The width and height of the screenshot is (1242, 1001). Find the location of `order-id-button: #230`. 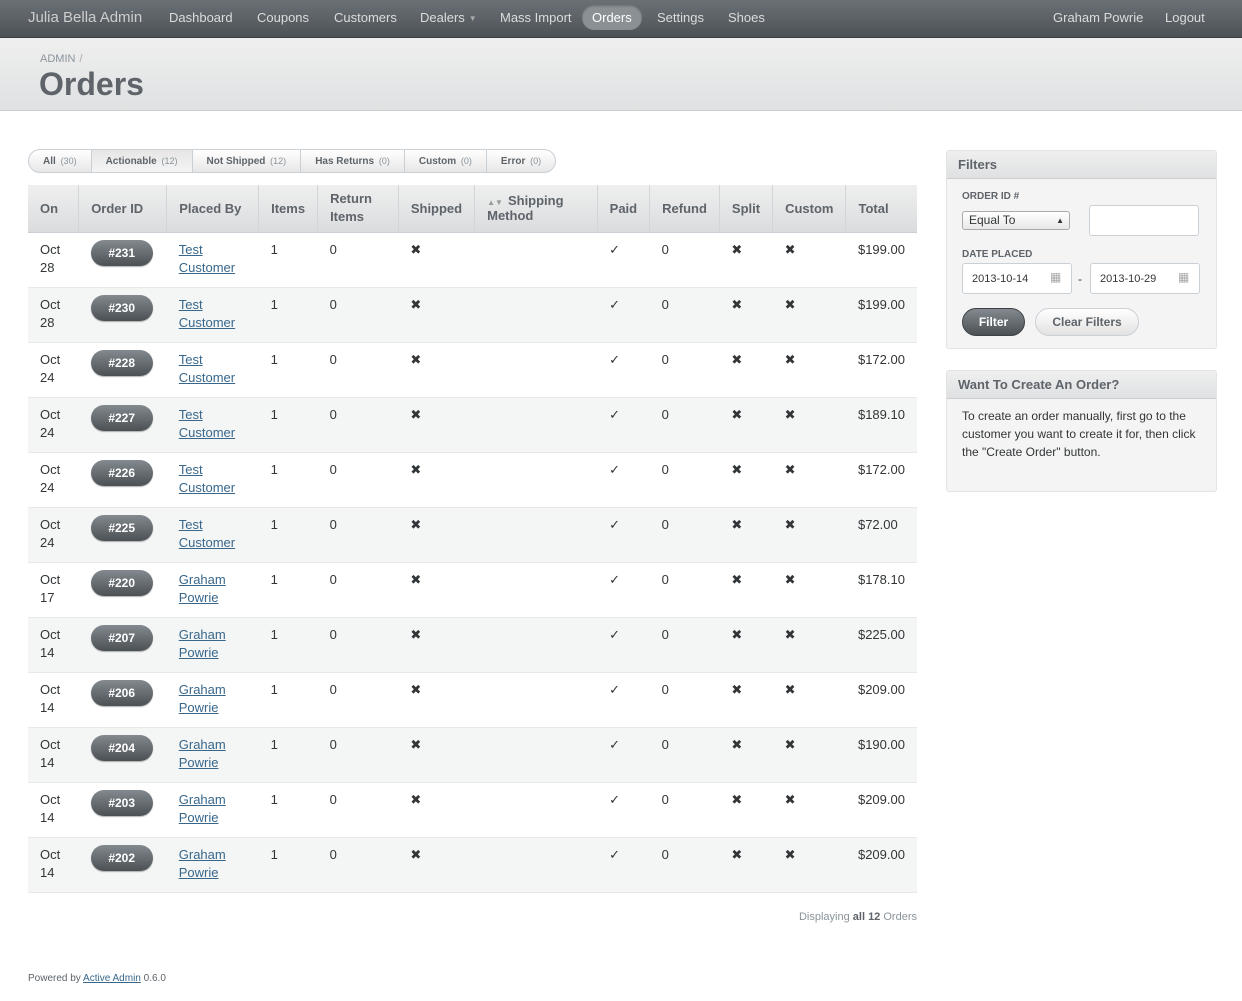

order-id-button: #230 is located at coordinates (121, 307).